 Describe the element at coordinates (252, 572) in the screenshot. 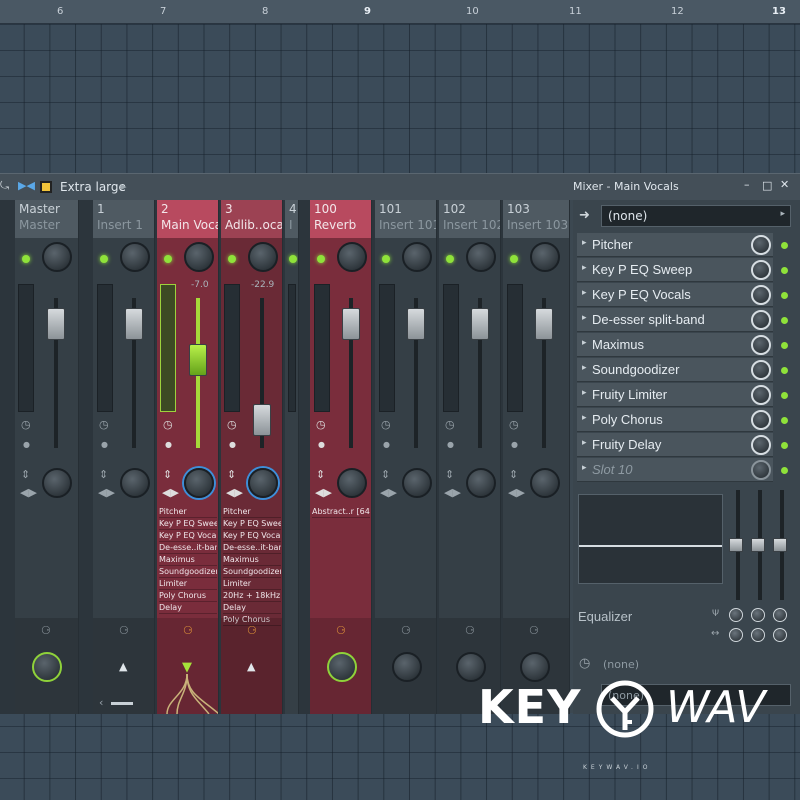

I see `fx-item: Soundgoodizer` at that location.